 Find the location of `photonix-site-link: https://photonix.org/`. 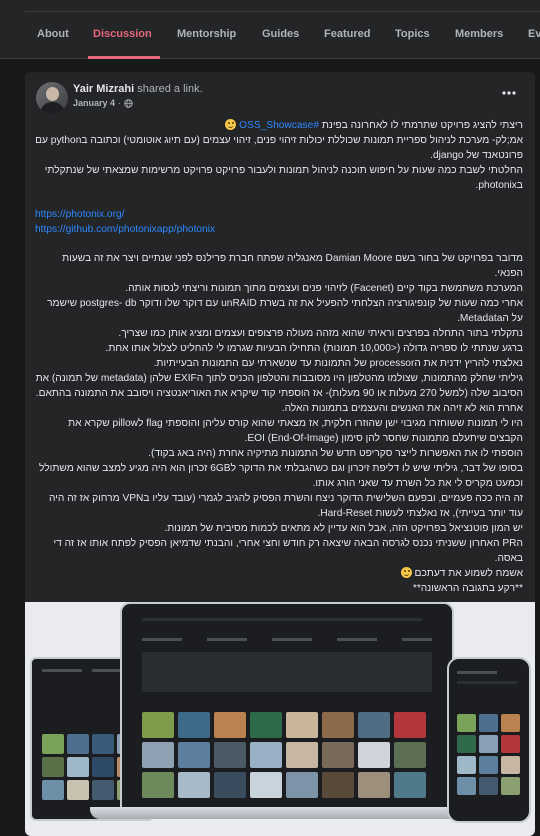

photonix-site-link: https://photonix.org/ is located at coordinates (279, 214).